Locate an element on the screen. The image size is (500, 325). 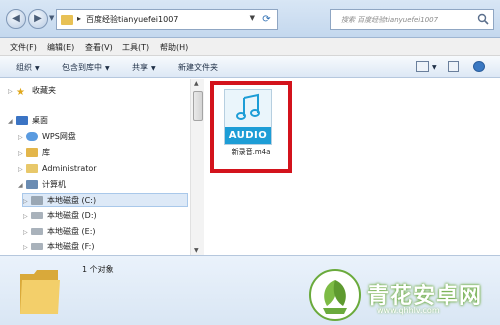
search-input: 搜索 百度经验tianyuefei1007 is located at coordinates (412, 19).